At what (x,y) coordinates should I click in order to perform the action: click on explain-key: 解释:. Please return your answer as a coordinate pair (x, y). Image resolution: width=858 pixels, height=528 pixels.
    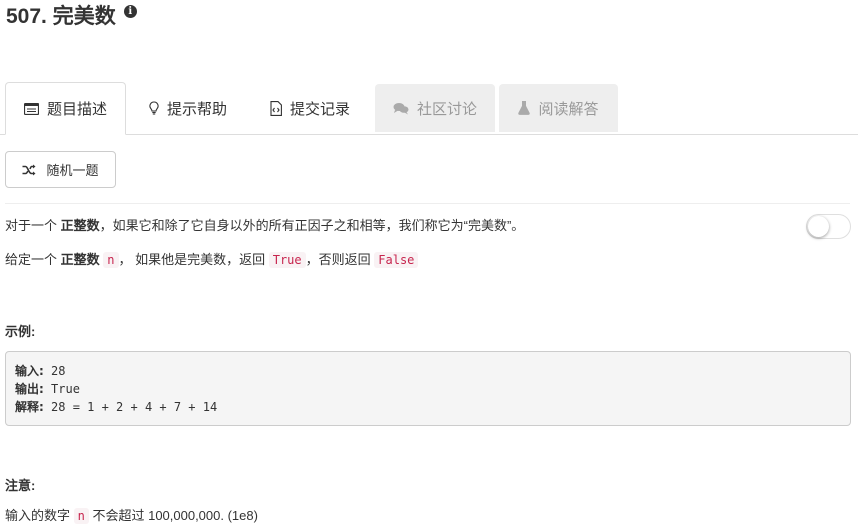
    Looking at the image, I should click on (29, 407).